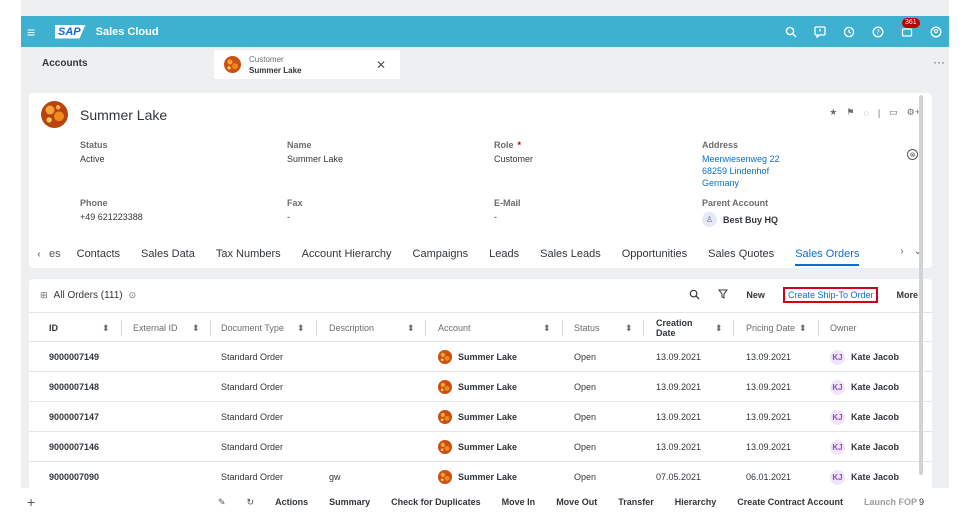 This screenshot has width=975, height=517. Describe the element at coordinates (98, 254) in the screenshot. I see `tab-contacts: Contacts` at that location.